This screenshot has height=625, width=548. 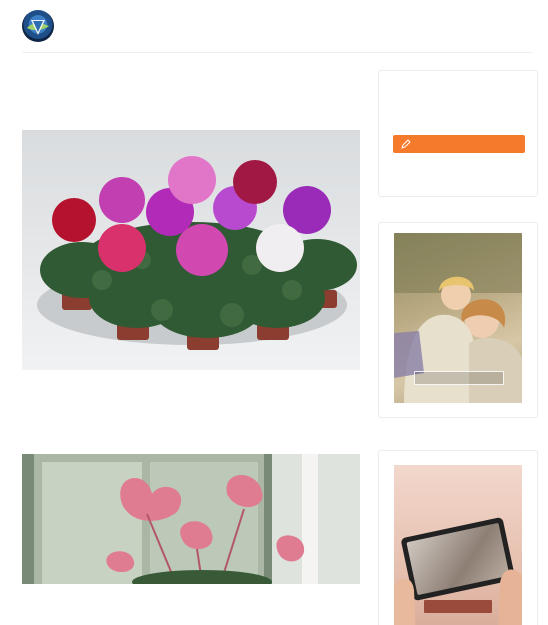 What do you see at coordinates (459, 378) in the screenshot?
I see `ad-family-button` at bounding box center [459, 378].